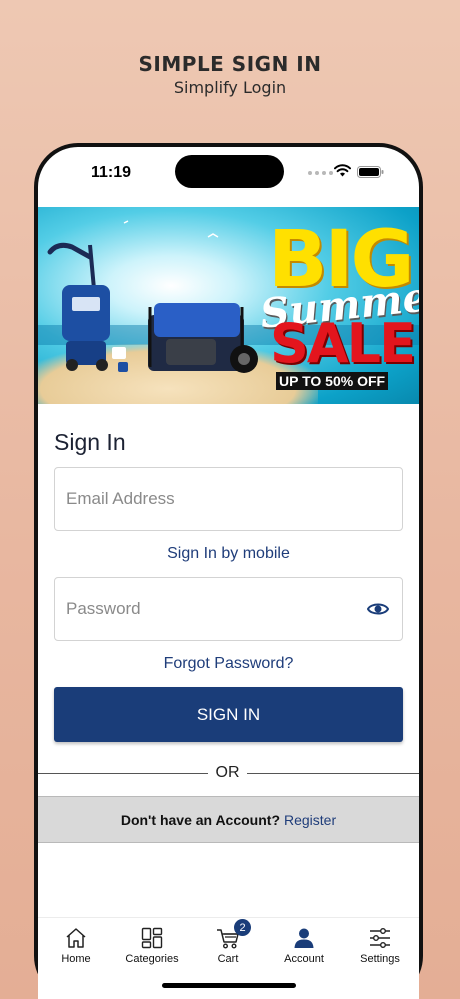 The height and width of the screenshot is (999, 460). I want to click on signal-dots-icon, so click(320, 173).